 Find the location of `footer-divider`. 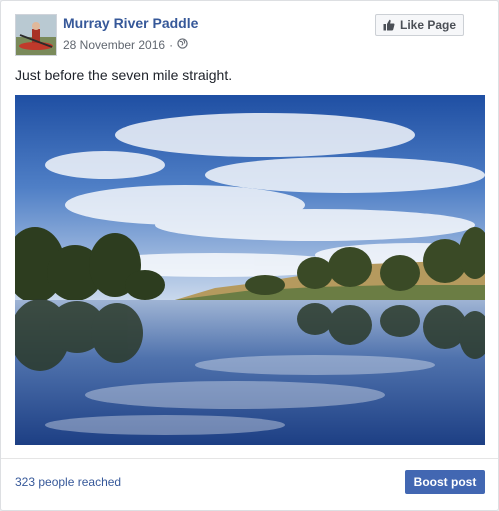

footer-divider is located at coordinates (249, 458).